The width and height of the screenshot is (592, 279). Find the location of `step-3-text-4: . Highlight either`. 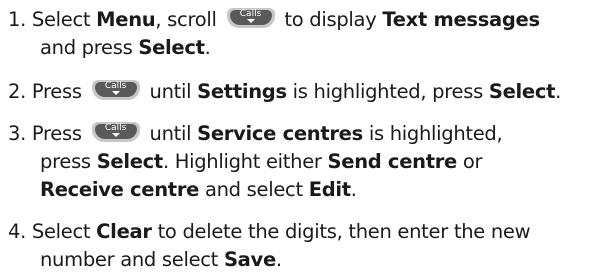

step-3-text-4: . Highlight either is located at coordinates (245, 161).